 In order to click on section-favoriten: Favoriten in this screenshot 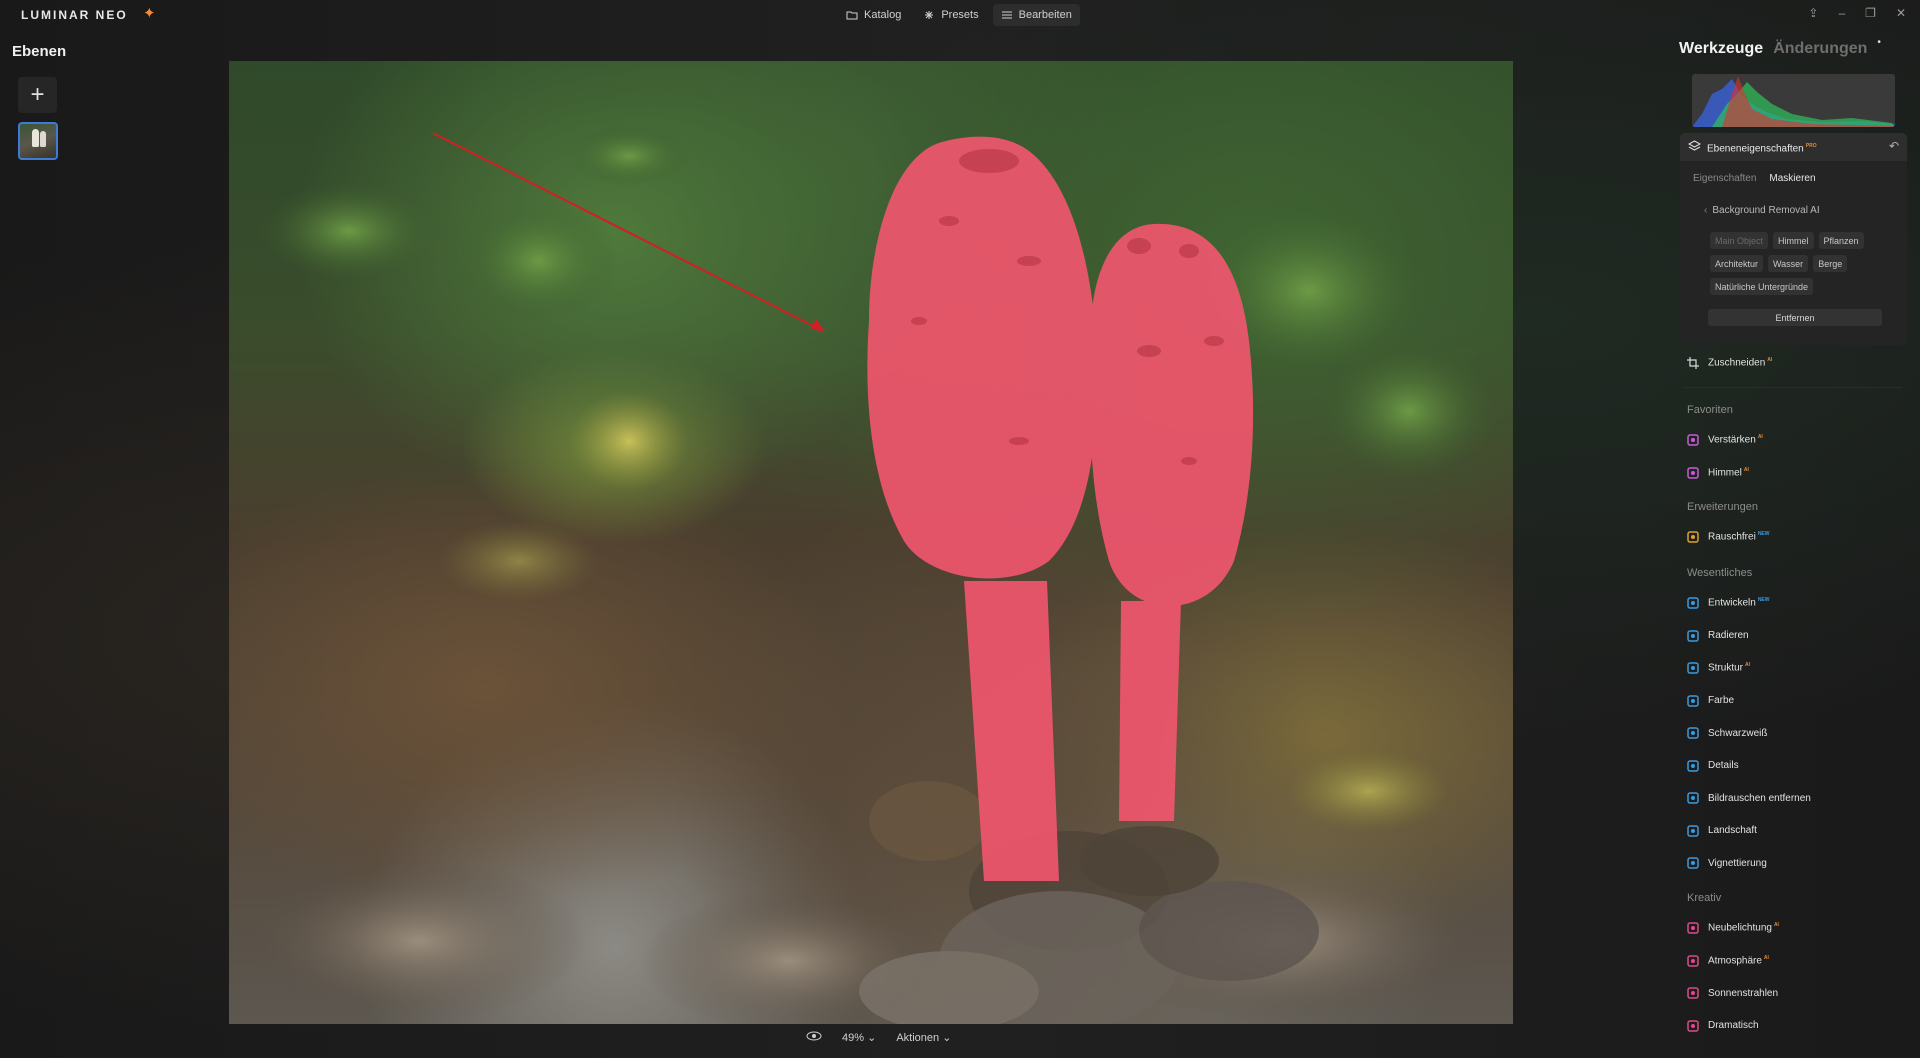, I will do `click(1710, 410)`.